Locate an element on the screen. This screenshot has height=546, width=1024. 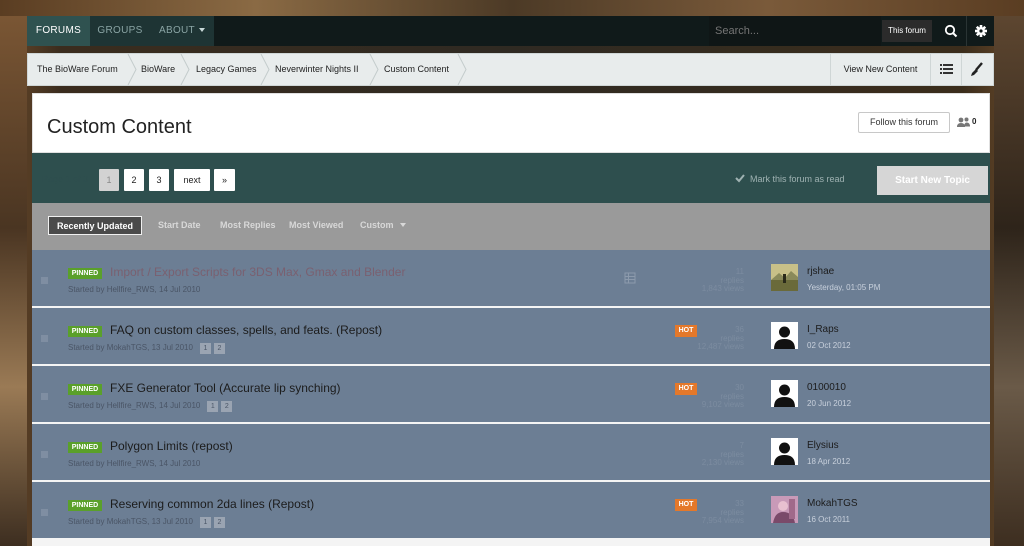
last-page-button: » is located at coordinates (224, 180).